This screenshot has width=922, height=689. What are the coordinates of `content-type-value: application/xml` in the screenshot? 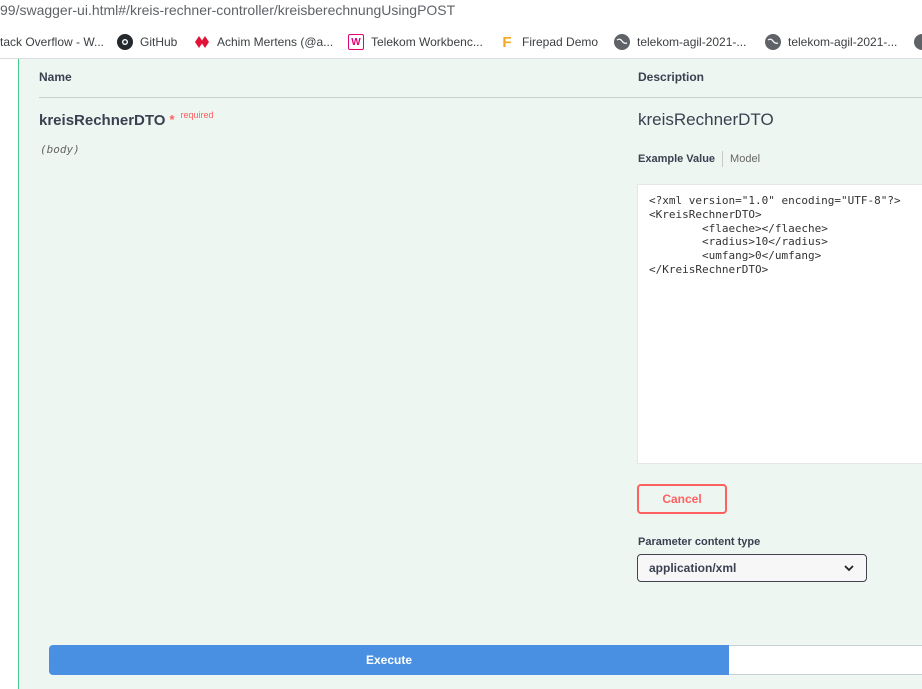 It's located at (693, 568).